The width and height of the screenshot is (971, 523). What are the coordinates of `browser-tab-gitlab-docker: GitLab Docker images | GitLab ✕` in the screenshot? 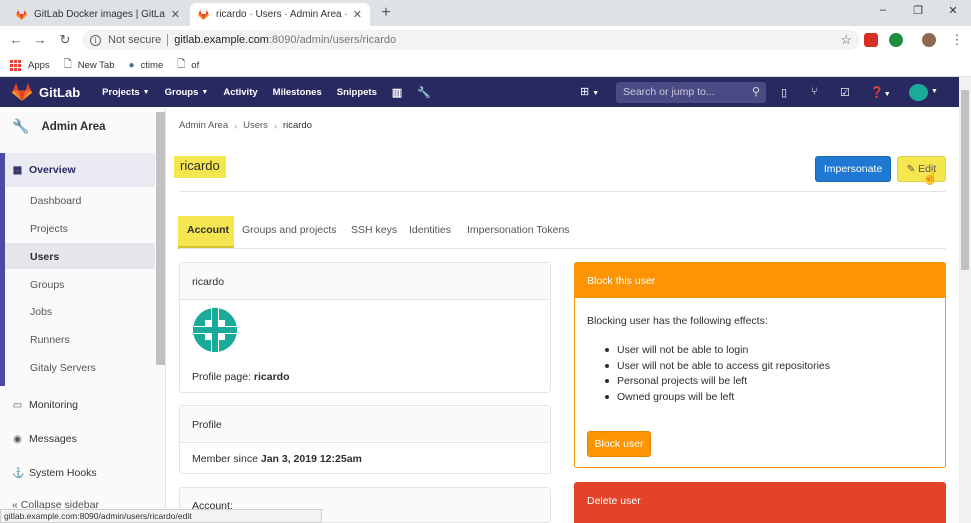 It's located at (98, 14).